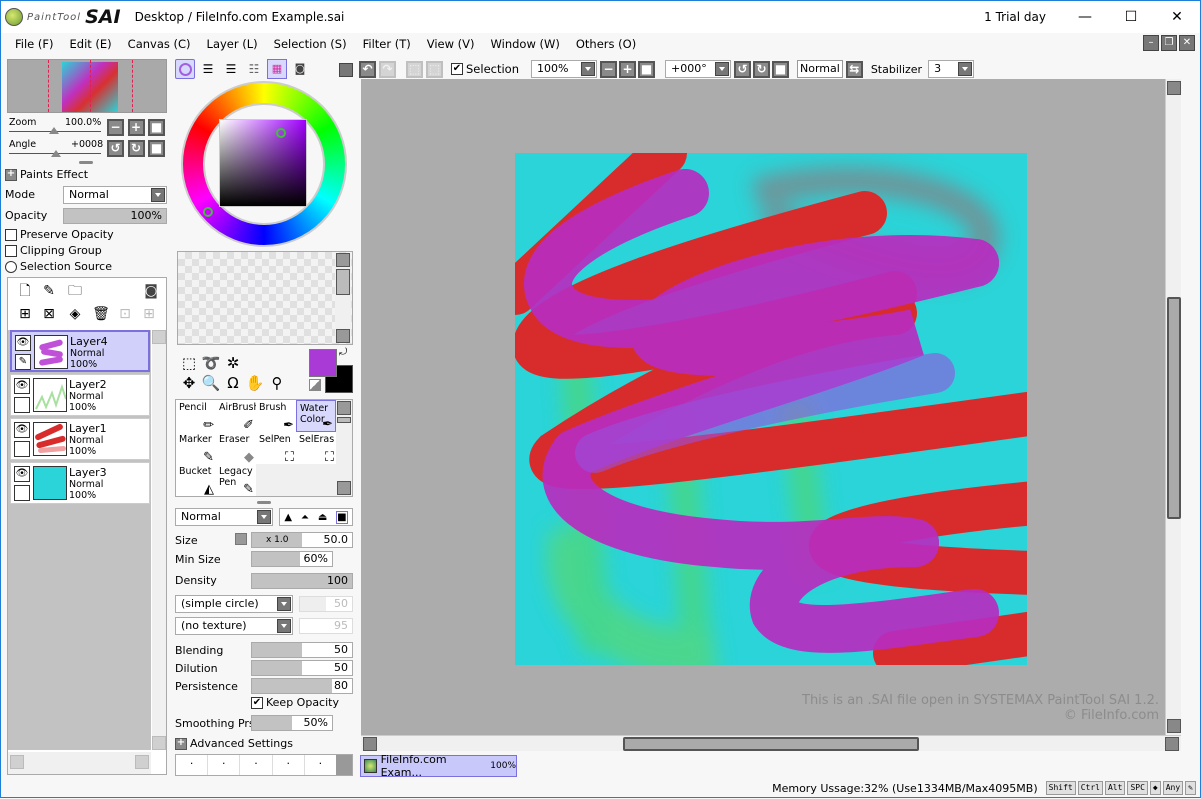 This screenshot has height=799, width=1201. What do you see at coordinates (276, 416) in the screenshot?
I see `tool-brush: Brush ✒` at bounding box center [276, 416].